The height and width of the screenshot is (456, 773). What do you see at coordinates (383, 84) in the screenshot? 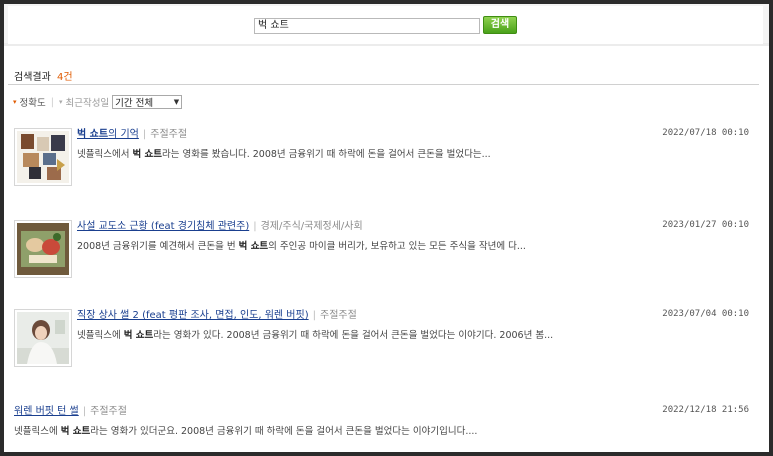
I see `header-divider` at bounding box center [383, 84].